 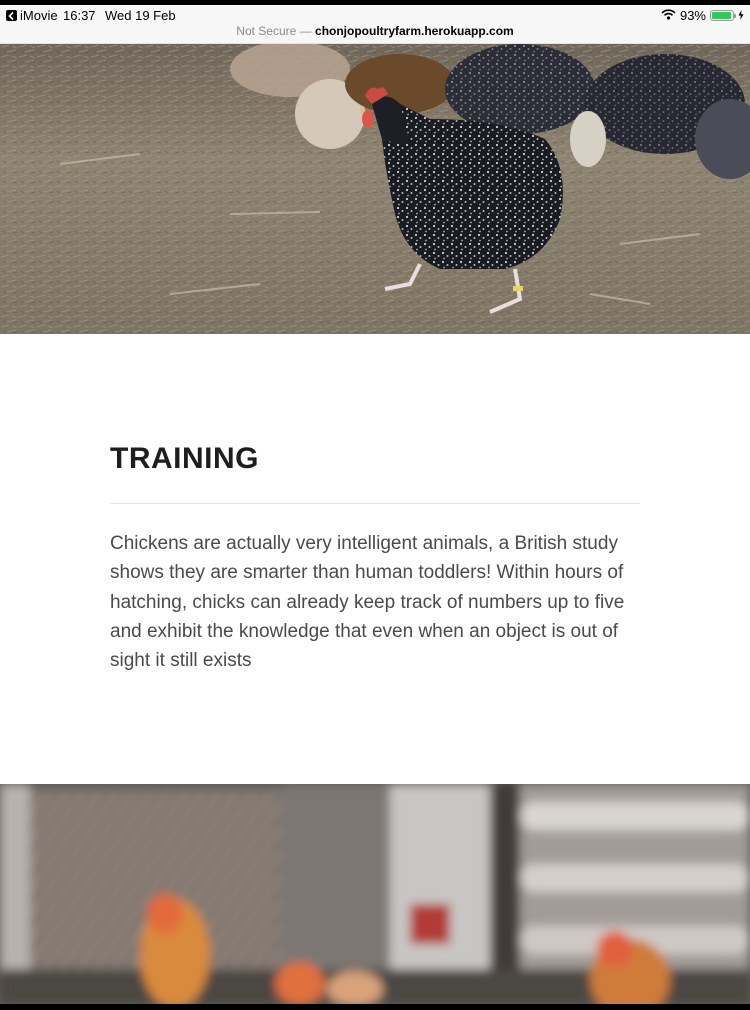 What do you see at coordinates (39, 15) in the screenshot?
I see `back-app-label: iMovie` at bounding box center [39, 15].